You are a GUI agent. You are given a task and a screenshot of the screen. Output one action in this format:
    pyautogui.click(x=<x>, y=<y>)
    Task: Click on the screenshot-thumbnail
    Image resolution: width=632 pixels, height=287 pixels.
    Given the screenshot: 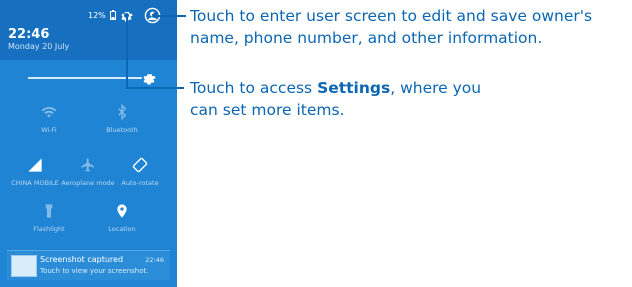 What is the action you would take?
    pyautogui.click(x=24, y=266)
    